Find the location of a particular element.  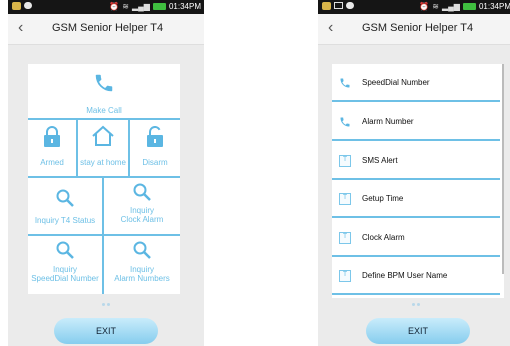

lock-open-icon is located at coordinates (155, 136).